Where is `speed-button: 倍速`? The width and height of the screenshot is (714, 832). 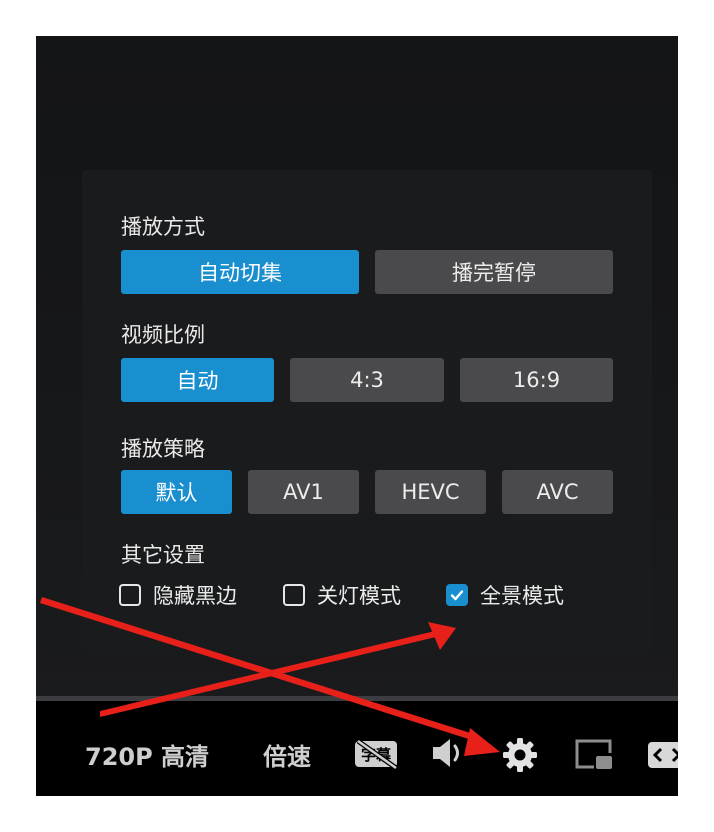 speed-button: 倍速 is located at coordinates (287, 754).